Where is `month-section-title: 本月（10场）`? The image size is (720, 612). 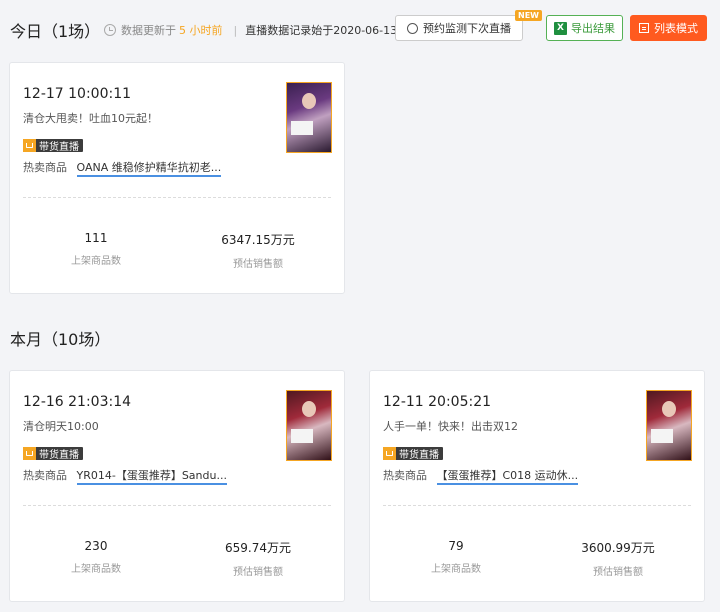 month-section-title: 本月（10场） is located at coordinates (60, 339).